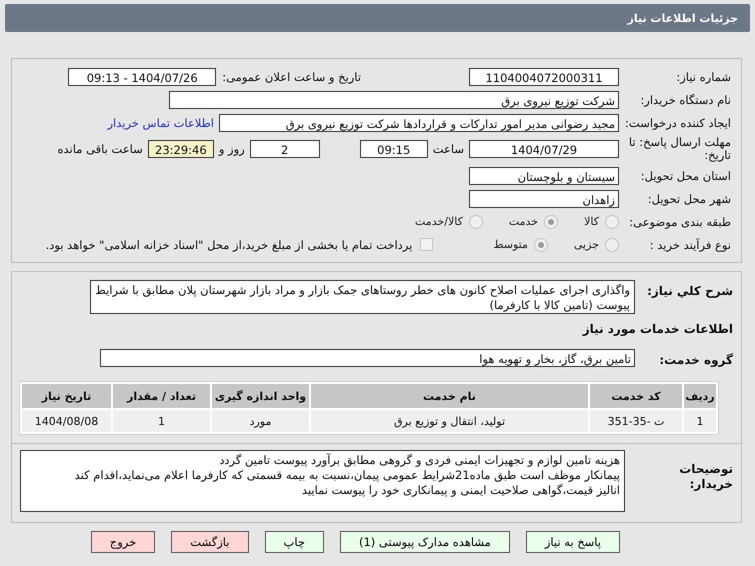 This screenshot has width=755, height=566. I want to click on remaining-time-field: 23:29:46, so click(181, 149).